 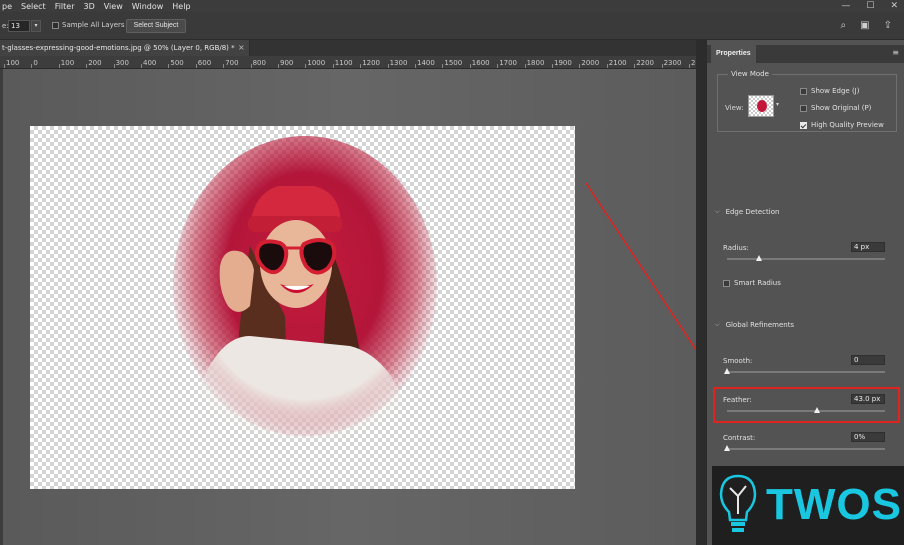 What do you see at coordinates (761, 106) in the screenshot?
I see `view-thumbnail` at bounding box center [761, 106].